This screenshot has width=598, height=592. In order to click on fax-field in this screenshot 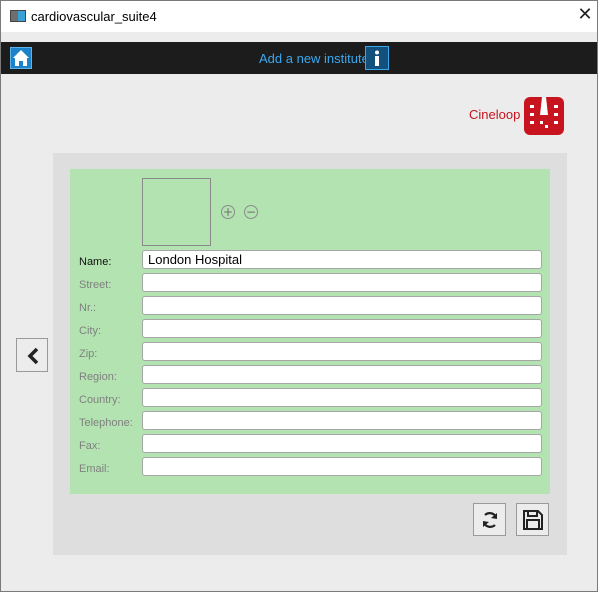, I will do `click(342, 443)`.